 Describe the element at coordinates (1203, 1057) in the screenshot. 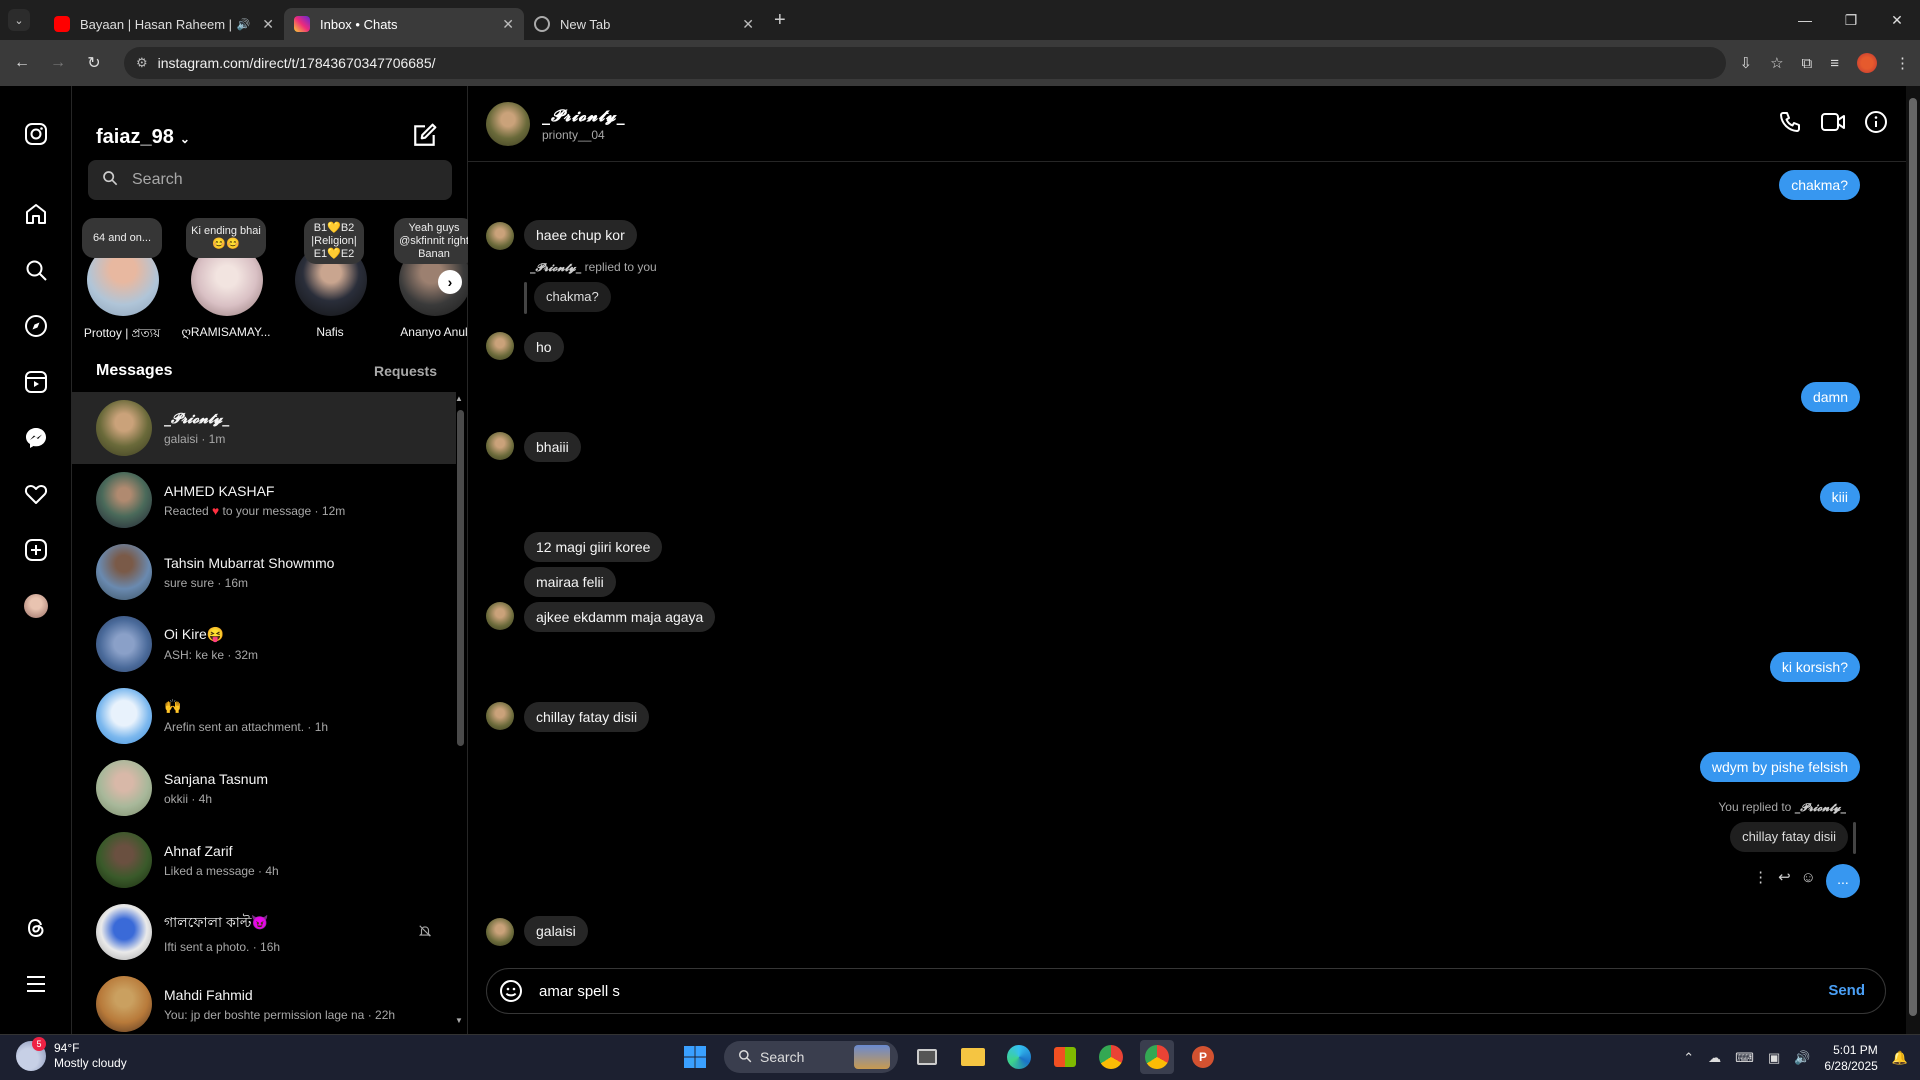

I see `powerpoint-icon: P` at that location.